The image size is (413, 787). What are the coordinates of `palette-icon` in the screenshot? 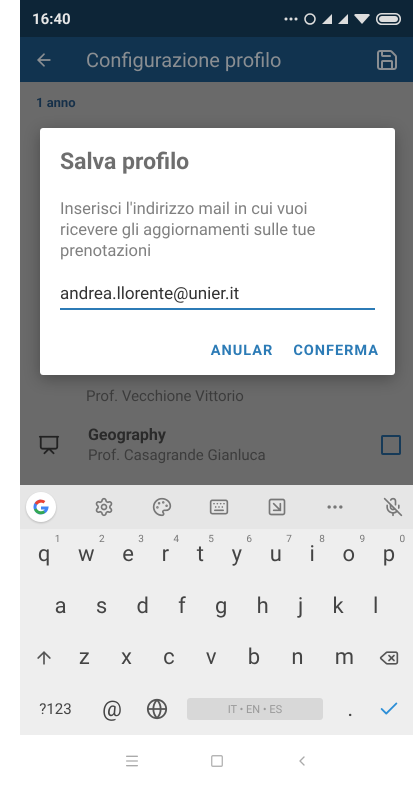 It's located at (162, 507).